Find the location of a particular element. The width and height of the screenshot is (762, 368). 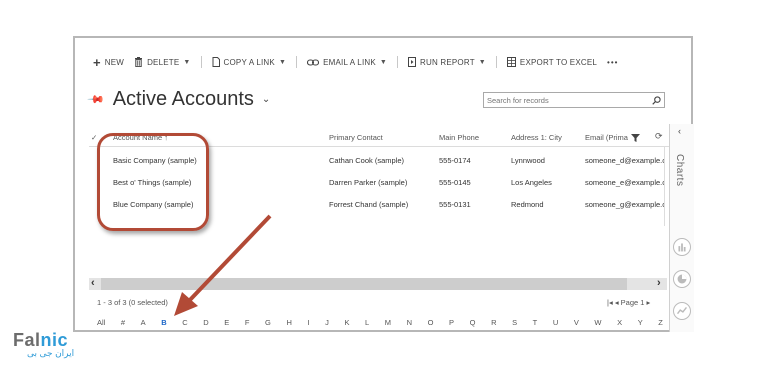

brand-logo: Falnic ایران جی بی is located at coordinates (43, 344).